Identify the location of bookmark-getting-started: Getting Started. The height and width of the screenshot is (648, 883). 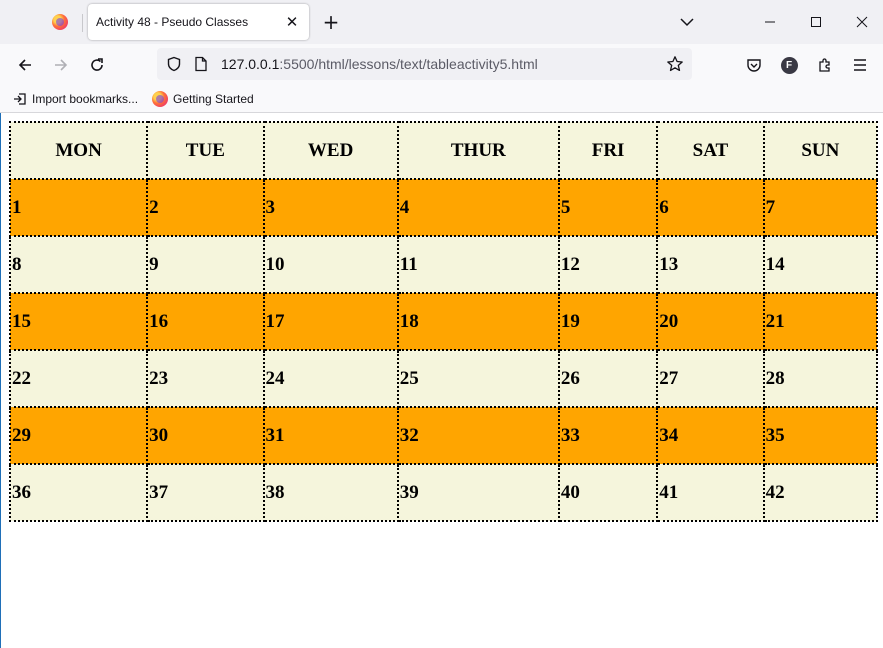
(203, 99).